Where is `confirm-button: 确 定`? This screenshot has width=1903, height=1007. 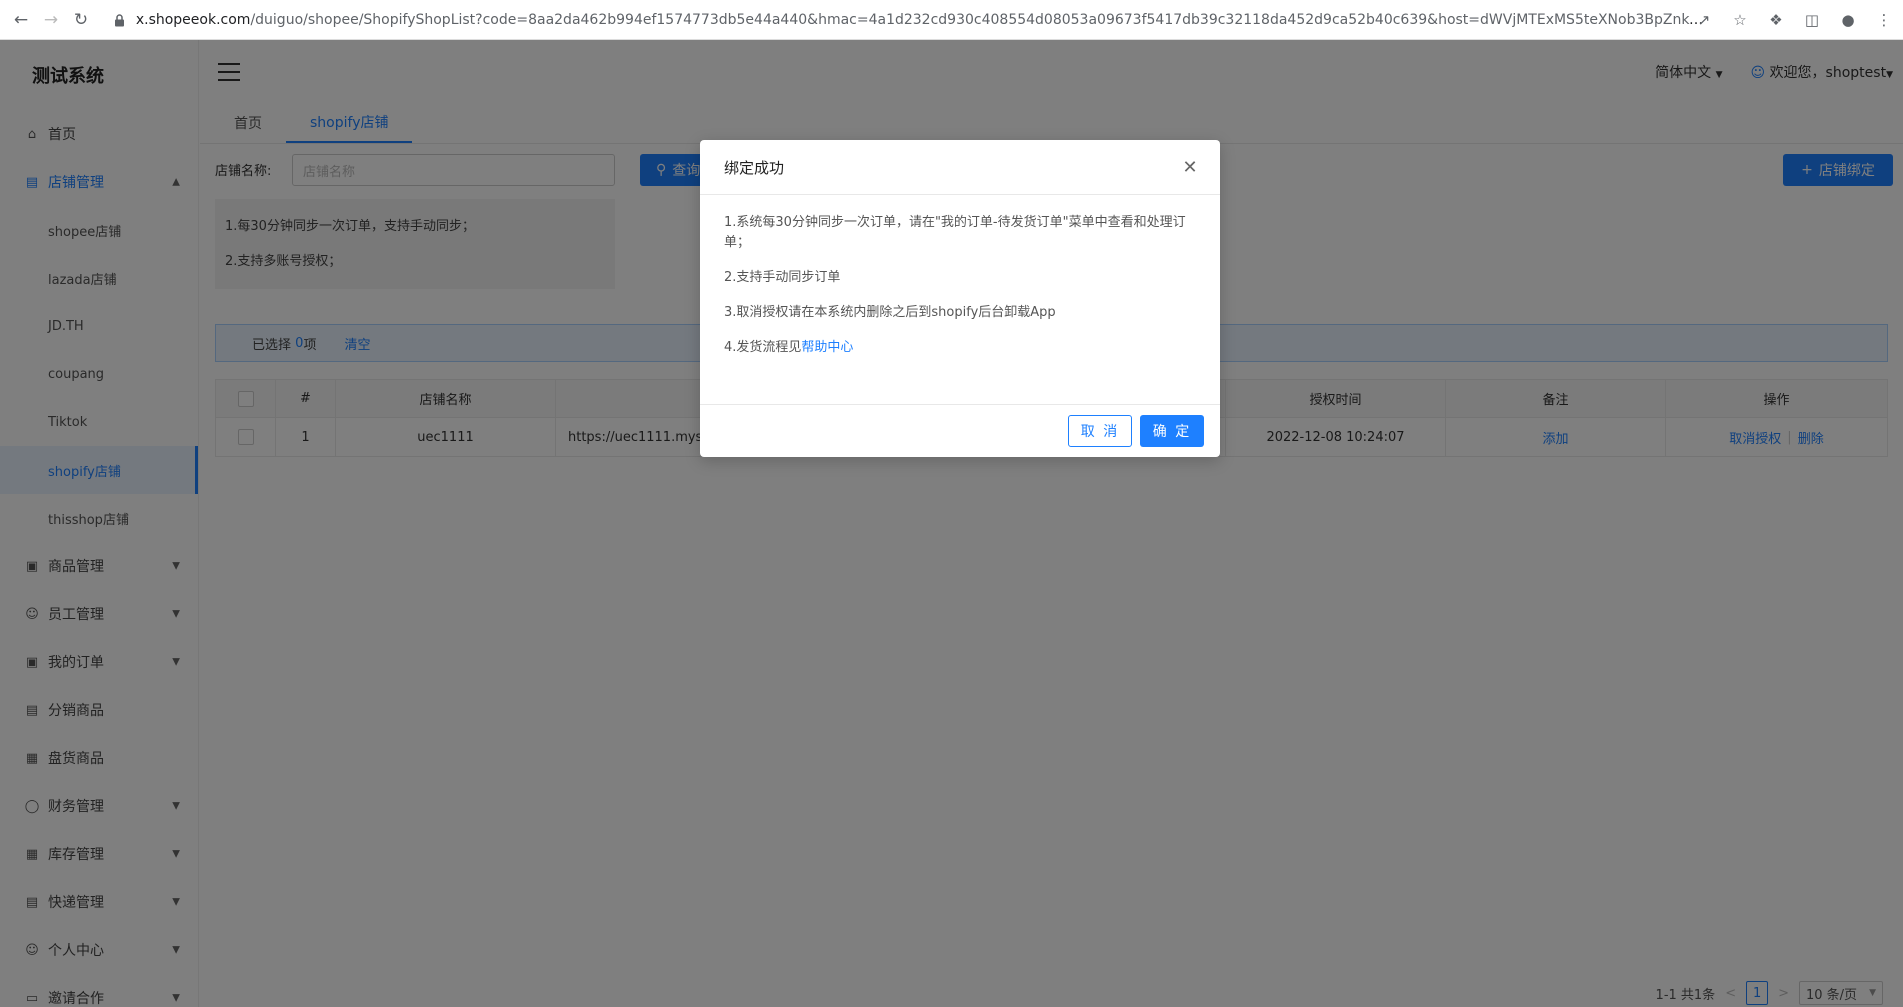 confirm-button: 确 定 is located at coordinates (1172, 431).